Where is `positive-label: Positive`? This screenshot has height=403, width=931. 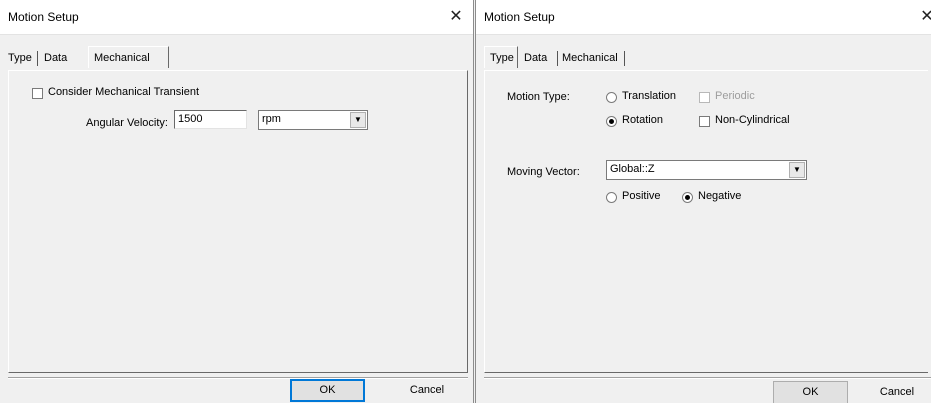
positive-label: Positive is located at coordinates (641, 196).